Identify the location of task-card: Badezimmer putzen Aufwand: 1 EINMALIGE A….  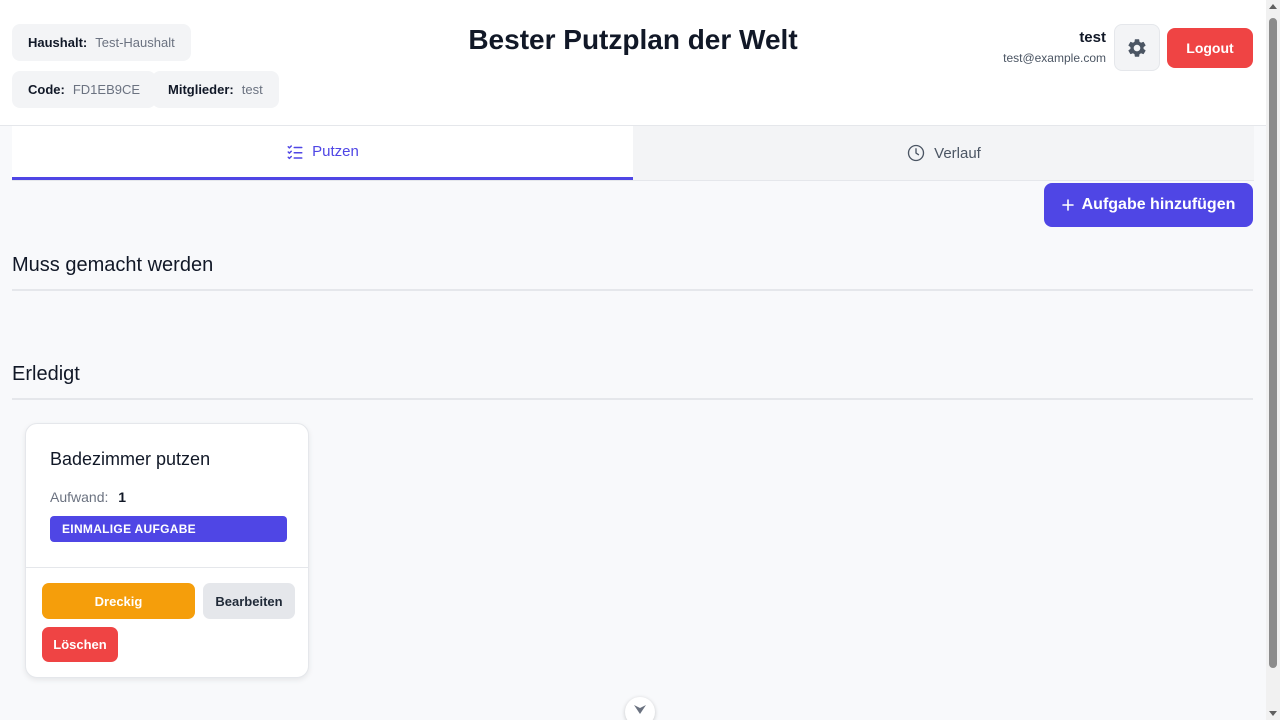
(167, 550).